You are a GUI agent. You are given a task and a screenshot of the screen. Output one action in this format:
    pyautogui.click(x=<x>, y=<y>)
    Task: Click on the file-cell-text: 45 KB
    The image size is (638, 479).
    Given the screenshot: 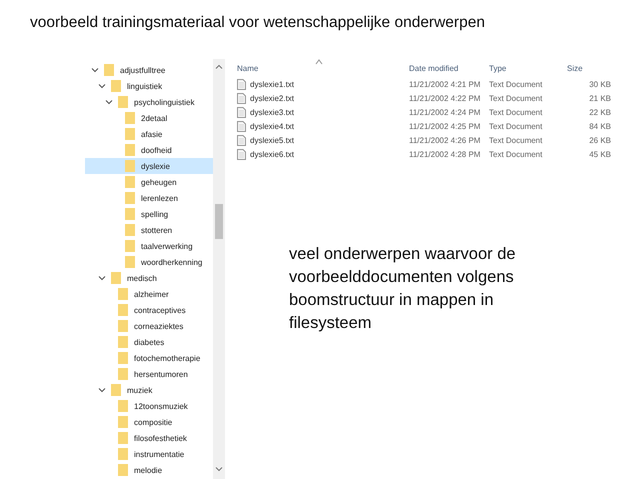 What is the action you would take?
    pyautogui.click(x=599, y=154)
    